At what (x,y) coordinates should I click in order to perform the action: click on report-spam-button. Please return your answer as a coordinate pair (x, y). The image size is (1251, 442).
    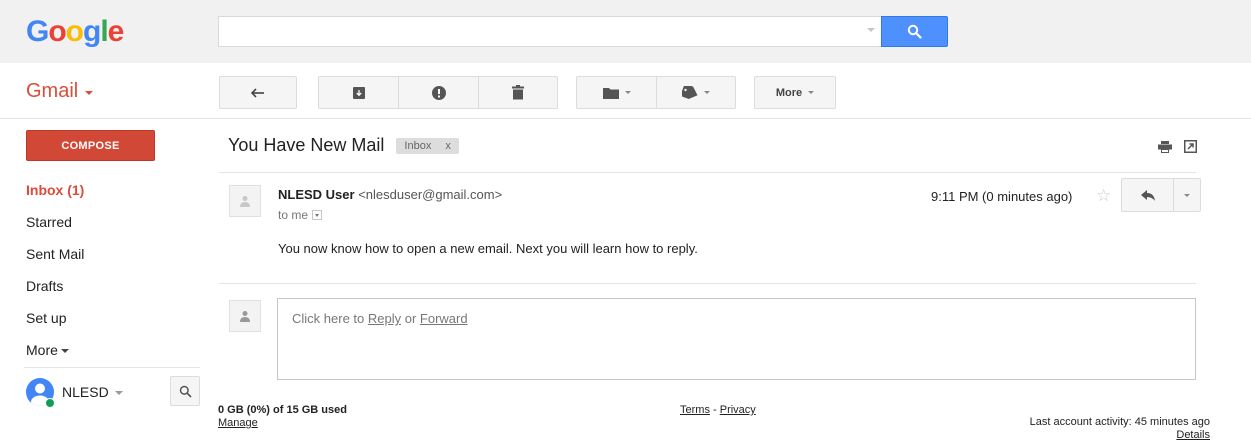
    Looking at the image, I should click on (439, 92).